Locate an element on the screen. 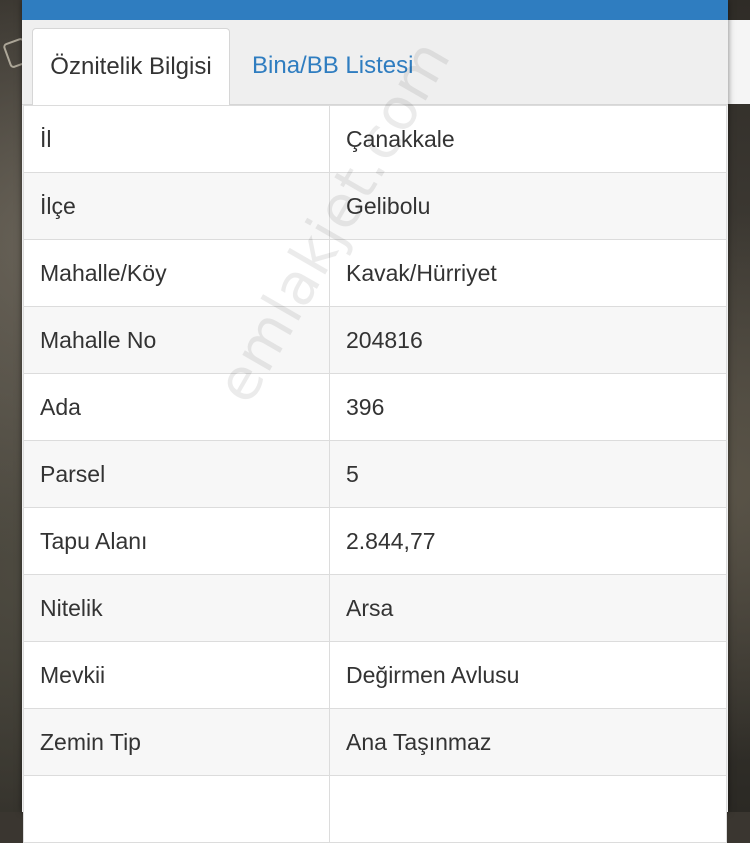  panel-header-bar is located at coordinates (375, 10).